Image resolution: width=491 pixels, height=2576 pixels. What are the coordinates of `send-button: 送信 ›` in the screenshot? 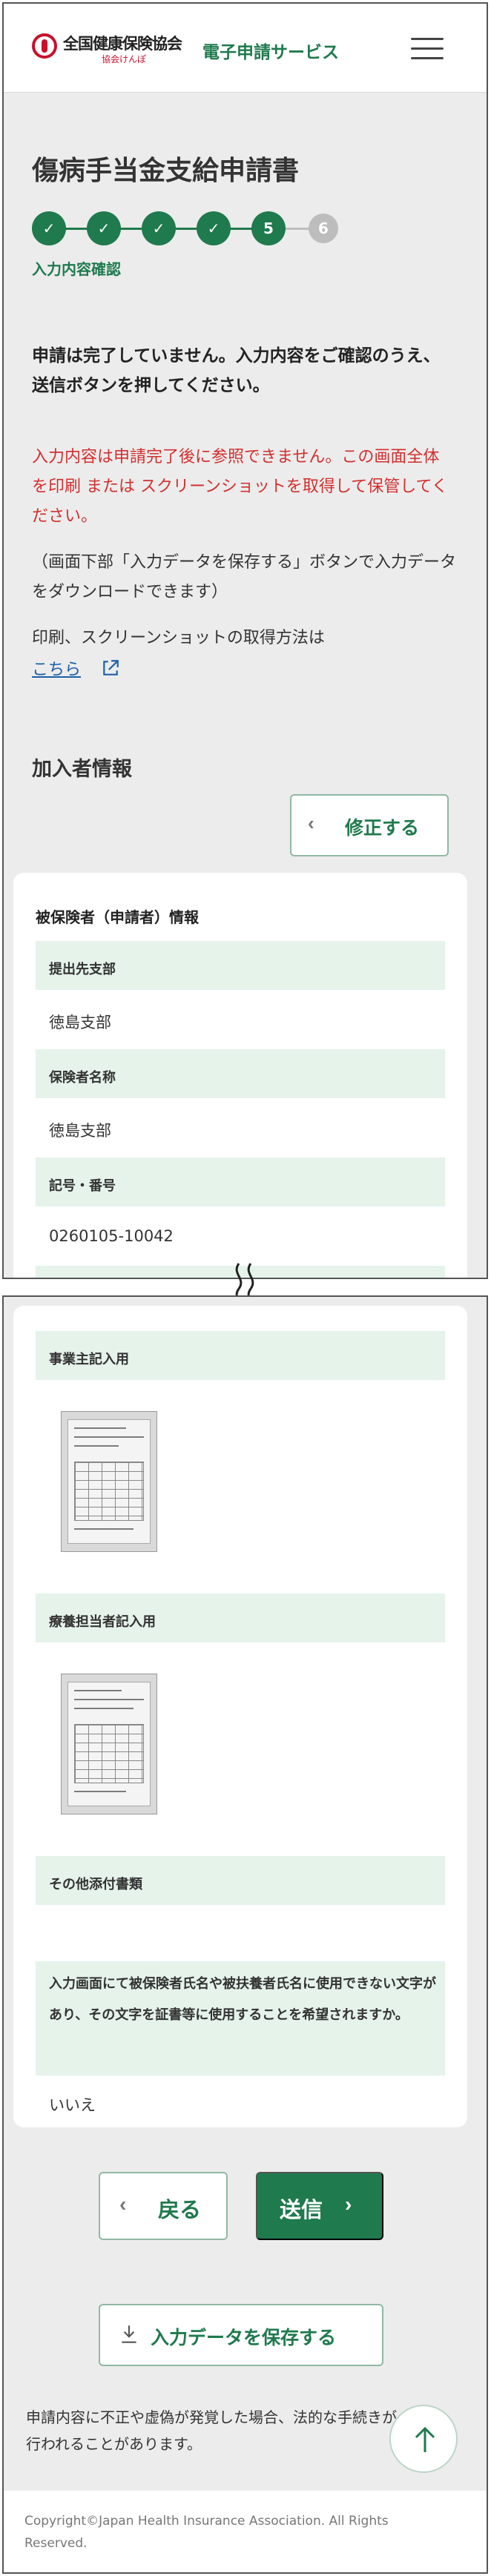 It's located at (319, 2206).